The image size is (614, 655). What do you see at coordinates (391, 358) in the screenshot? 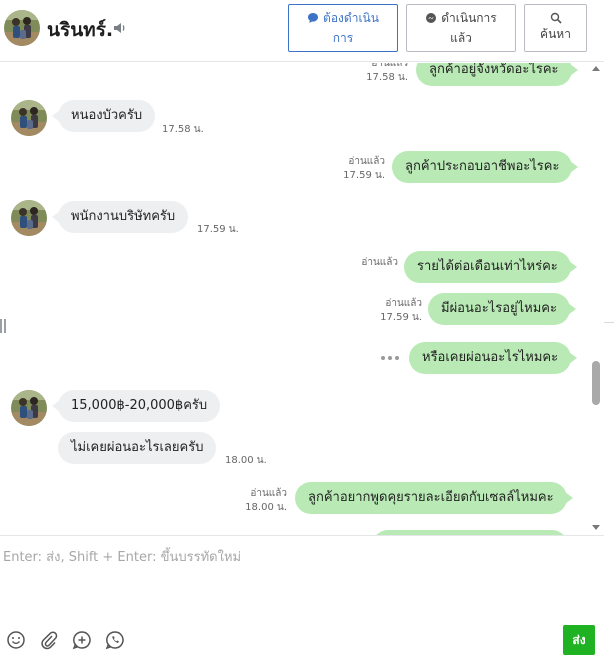
I see `more-options-icon` at bounding box center [391, 358].